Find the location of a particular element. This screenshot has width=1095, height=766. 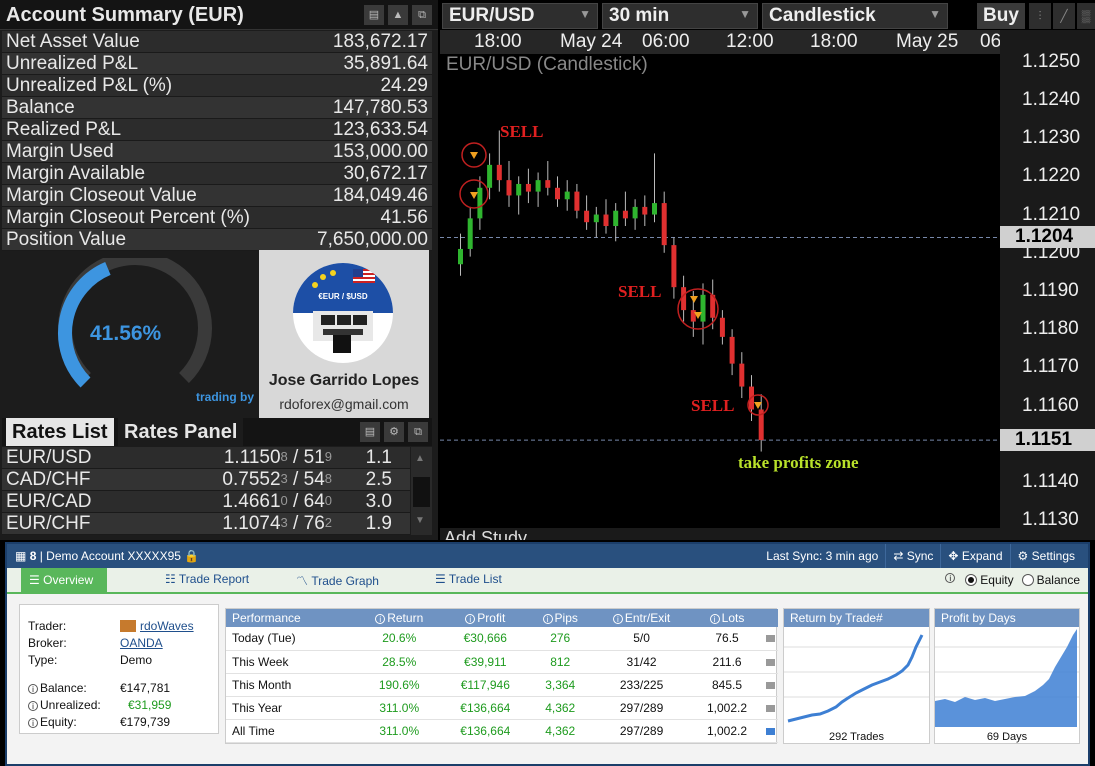

account-row: Margin Used153,000.00 is located at coordinates (217, 152).